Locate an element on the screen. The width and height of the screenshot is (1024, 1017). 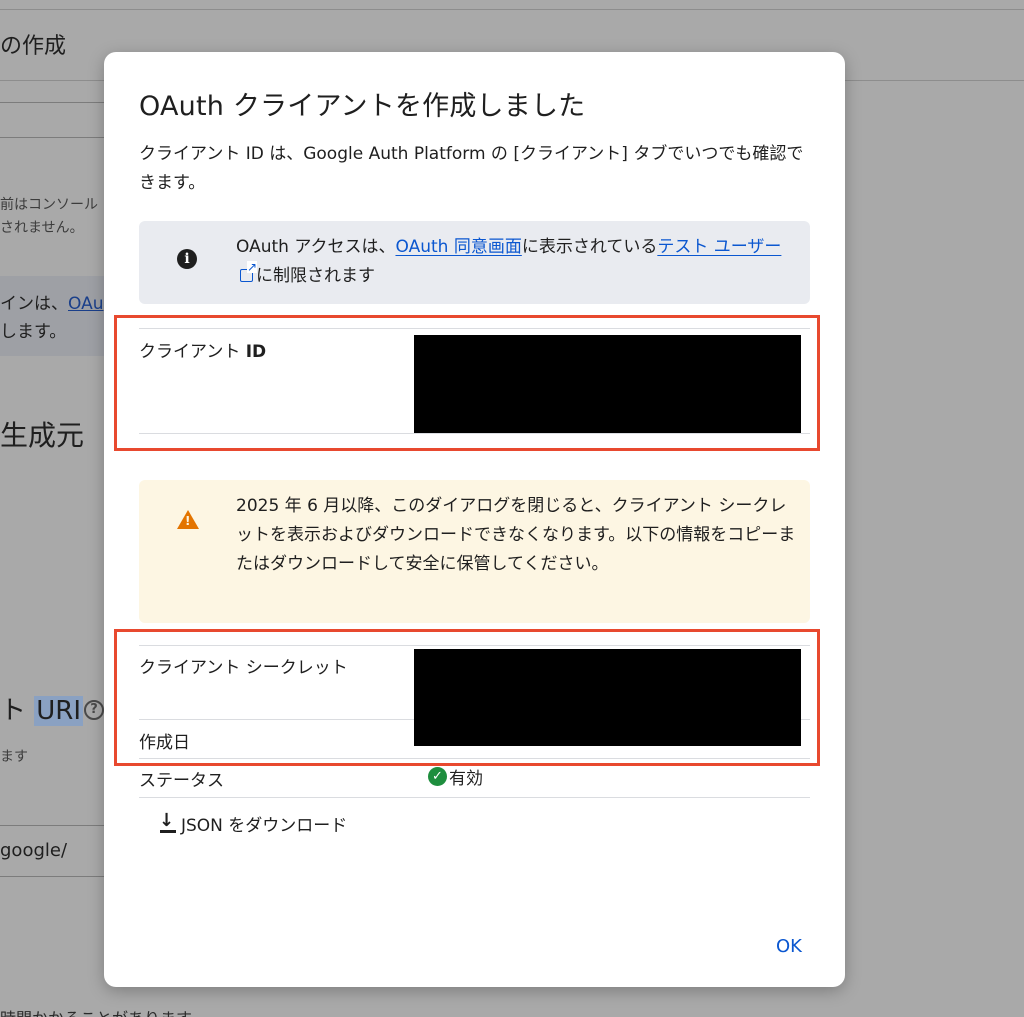
help-text-line: 前はコンソール is located at coordinates (49, 205).